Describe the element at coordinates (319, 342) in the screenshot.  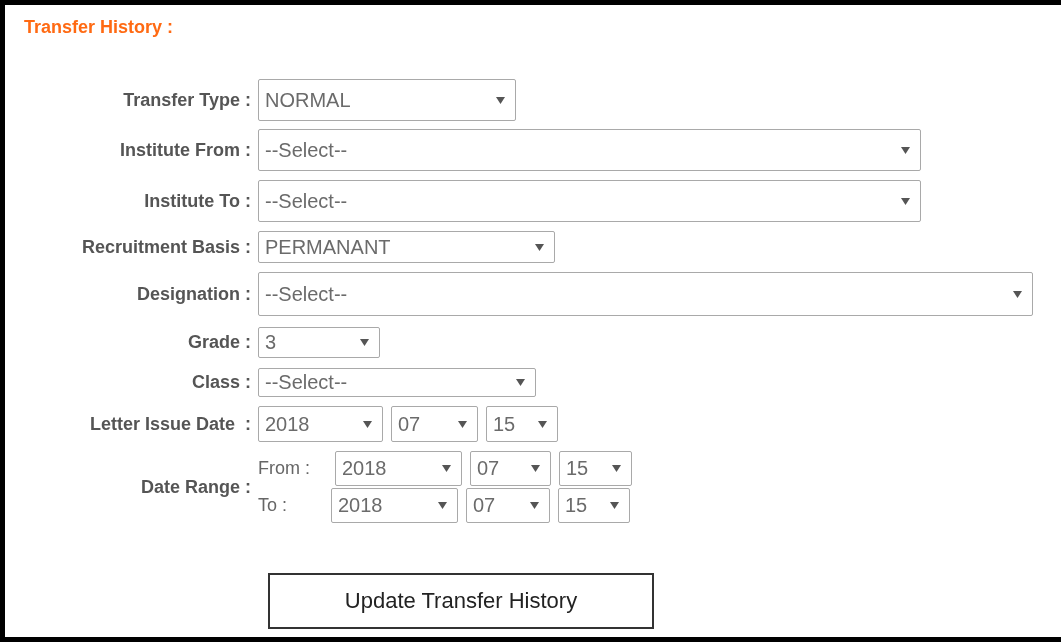
I see `dropdown: 3` at that location.